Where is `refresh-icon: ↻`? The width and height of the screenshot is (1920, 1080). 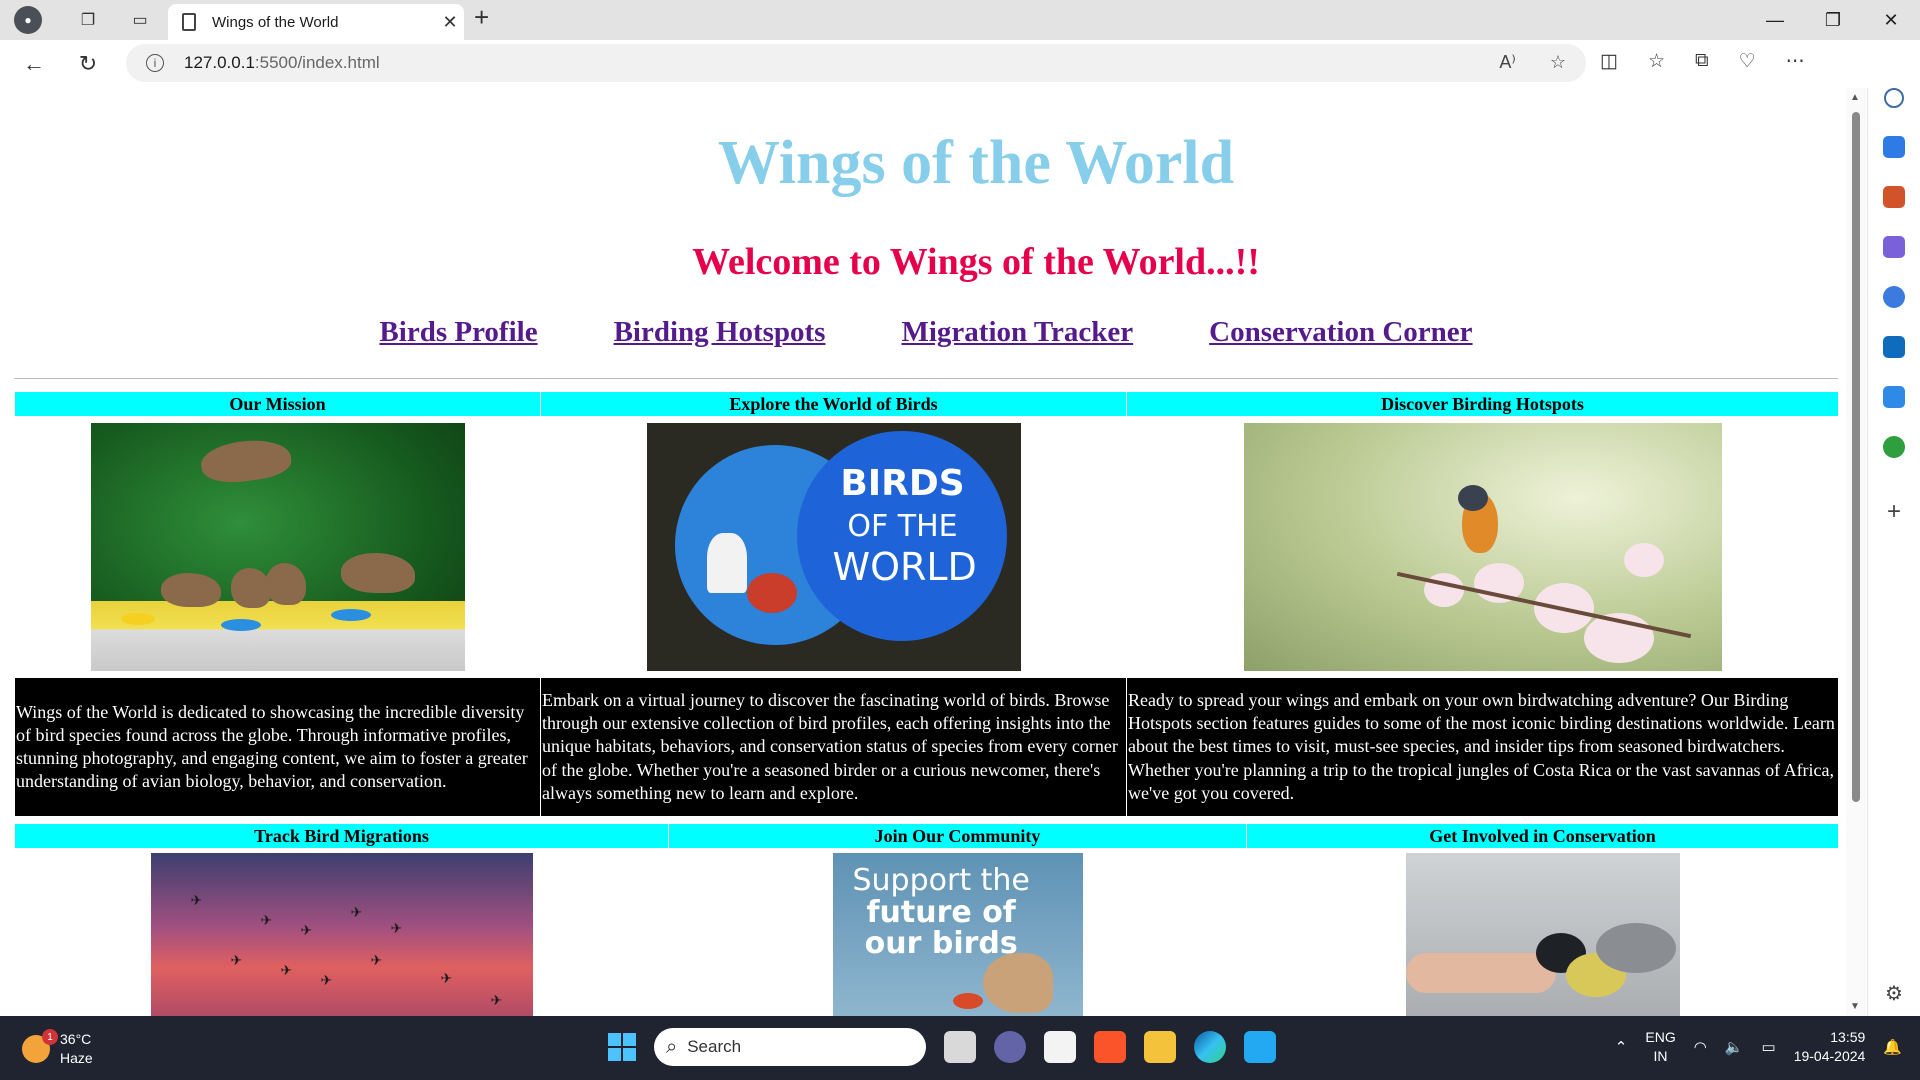 refresh-icon: ↻ is located at coordinates (88, 64).